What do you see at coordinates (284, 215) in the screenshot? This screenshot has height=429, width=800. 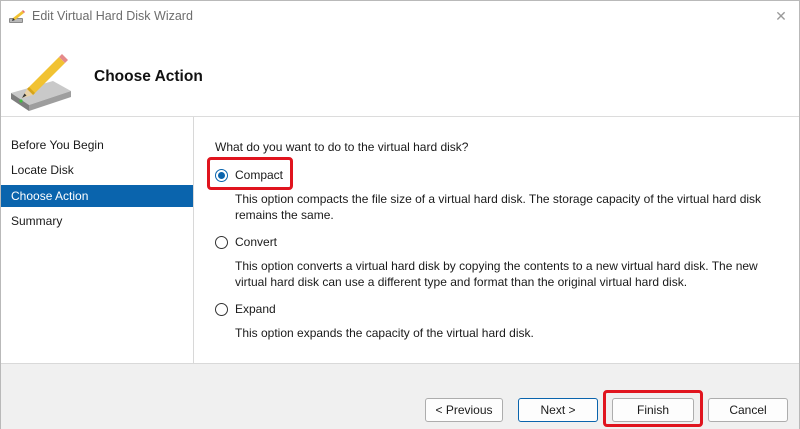 I see `description-line: remains the same.` at bounding box center [284, 215].